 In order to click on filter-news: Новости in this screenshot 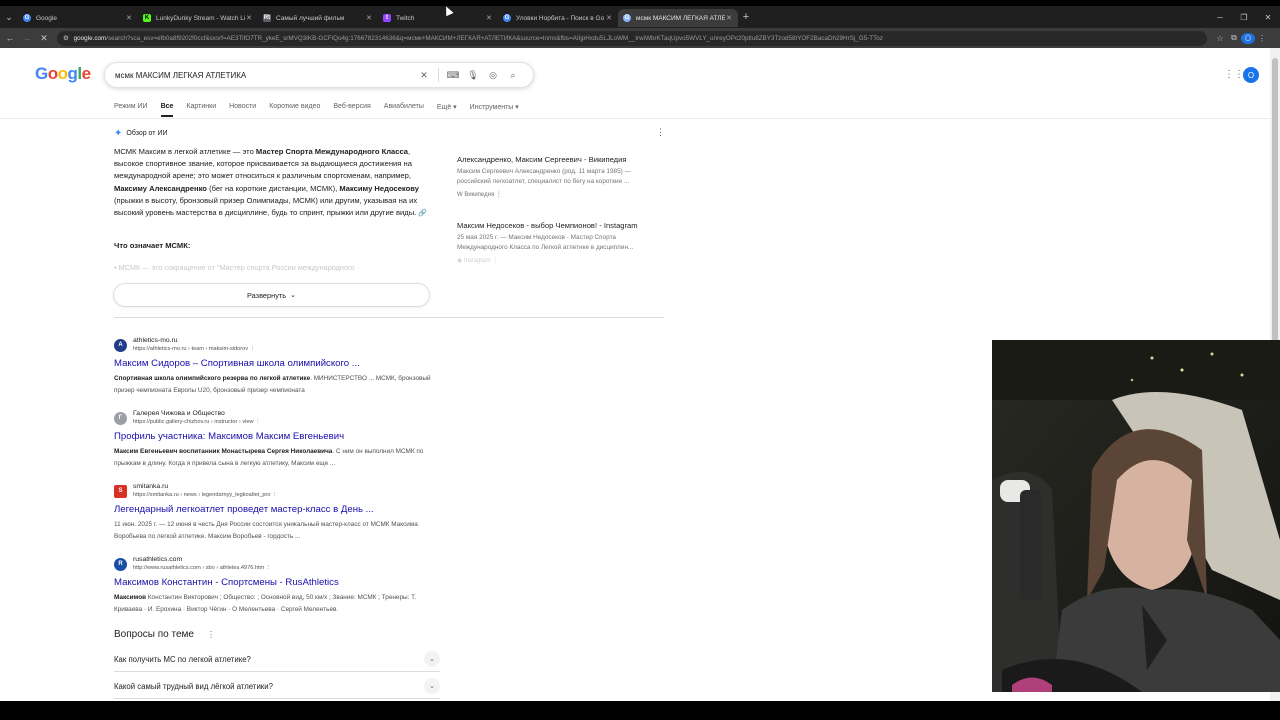, I will do `click(242, 110)`.